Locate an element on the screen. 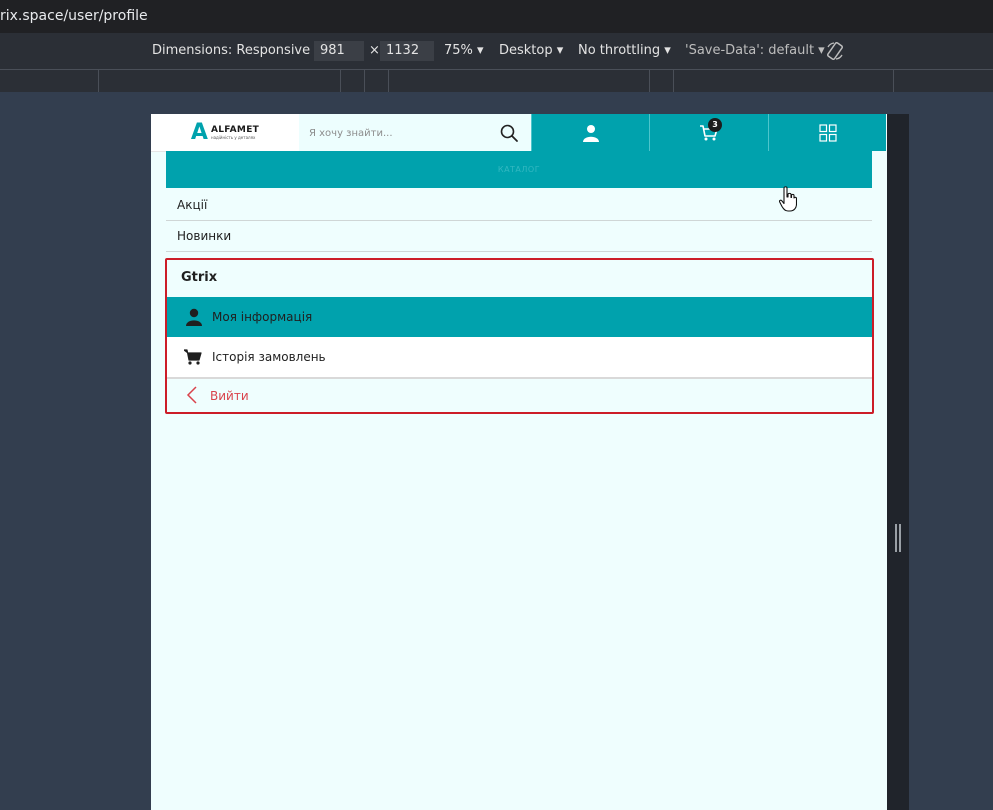 The height and width of the screenshot is (810, 993). cart-button: 3 is located at coordinates (708, 132).